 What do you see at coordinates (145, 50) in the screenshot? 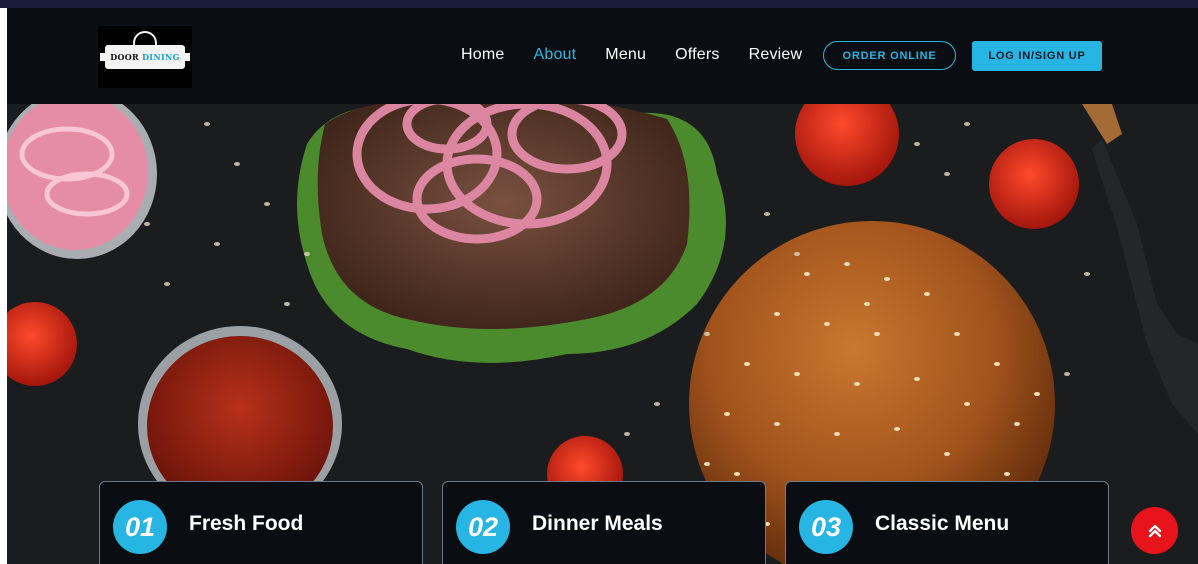
I see `logo-plate: DOOR DINING` at bounding box center [145, 50].